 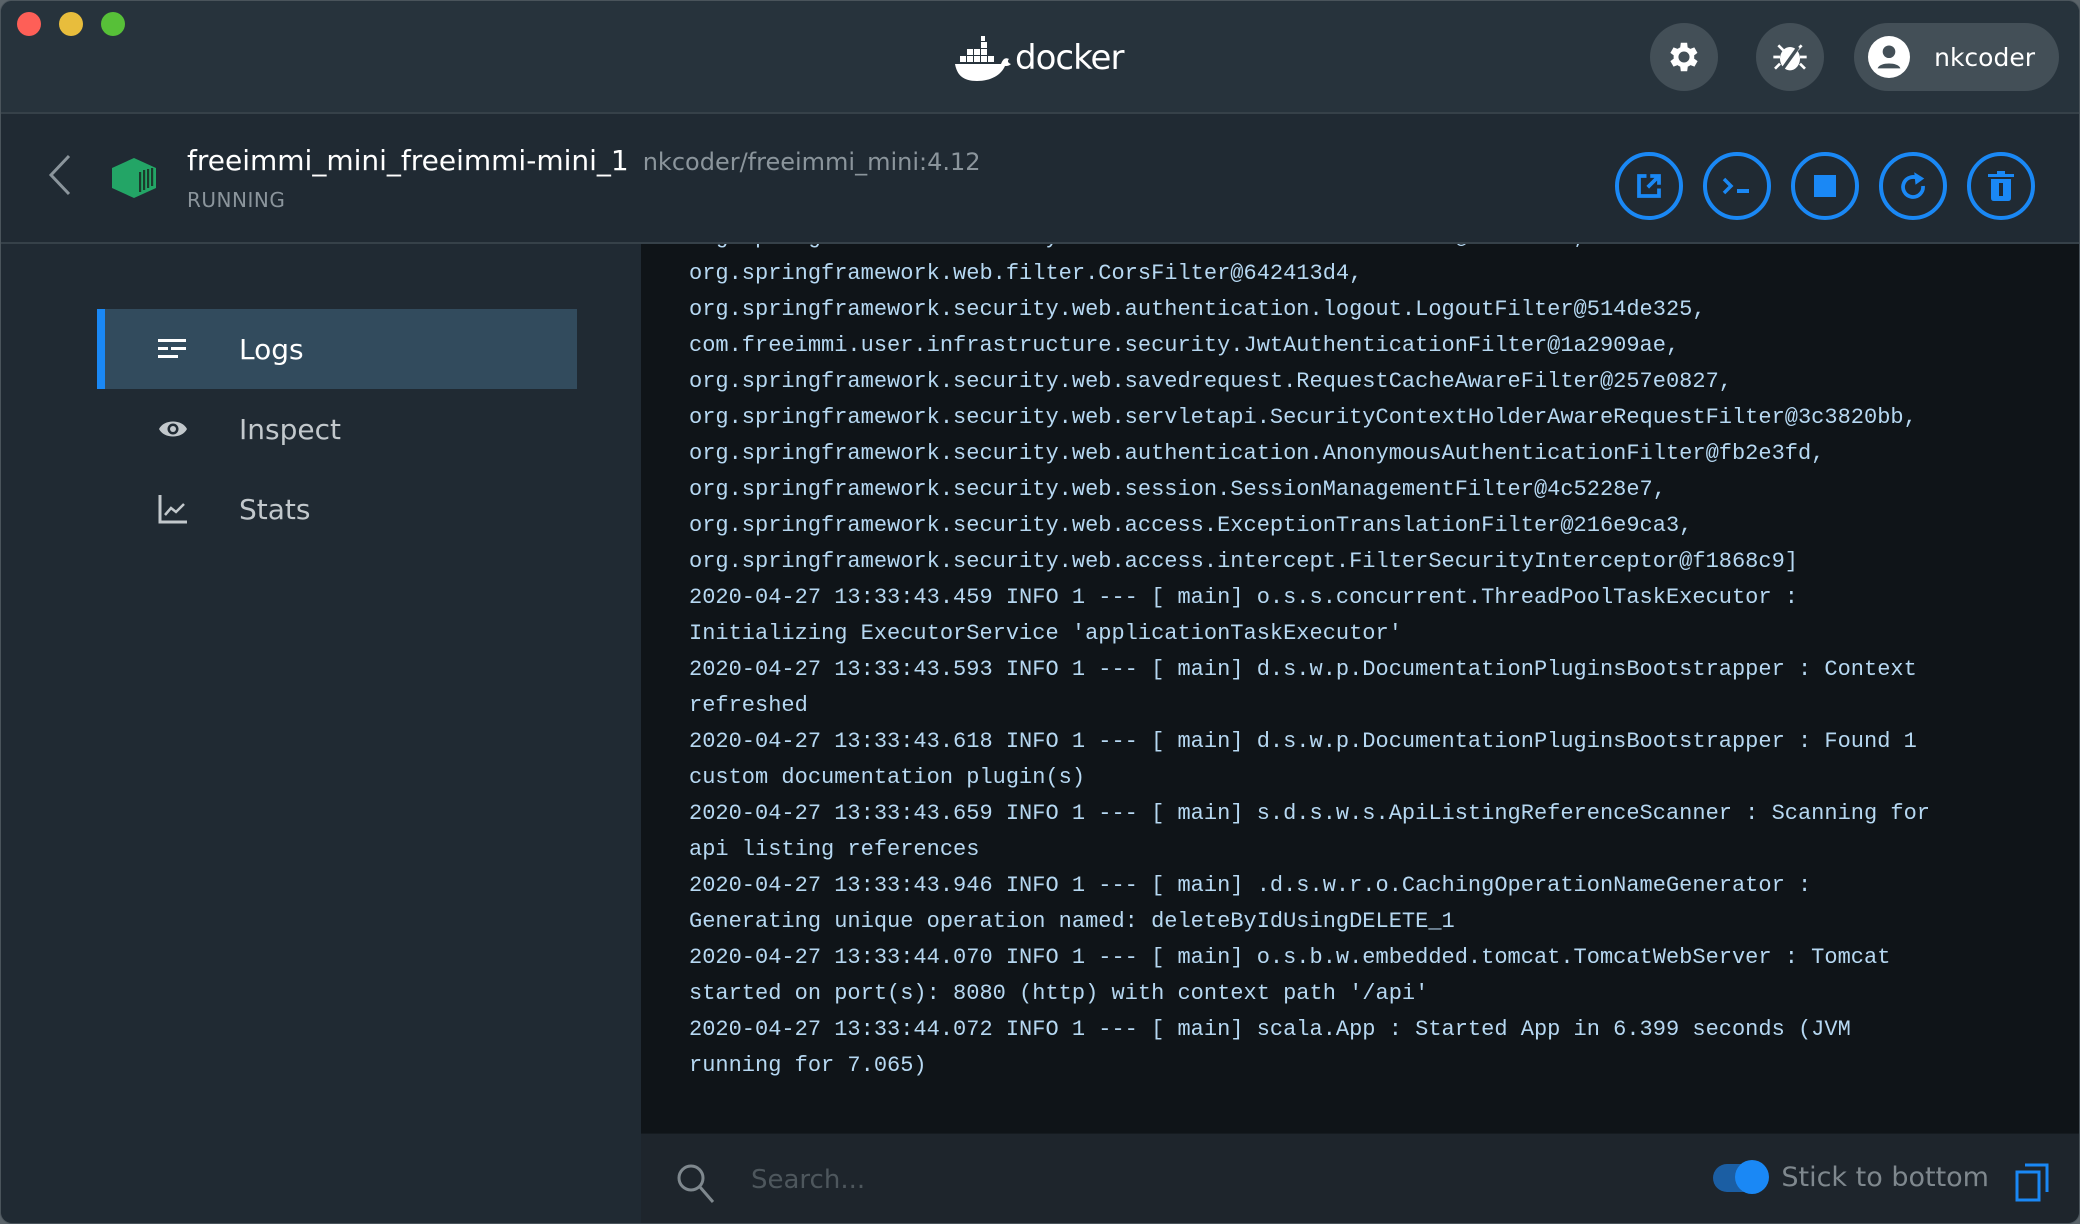 I want to click on container-icon, so click(x=134, y=180).